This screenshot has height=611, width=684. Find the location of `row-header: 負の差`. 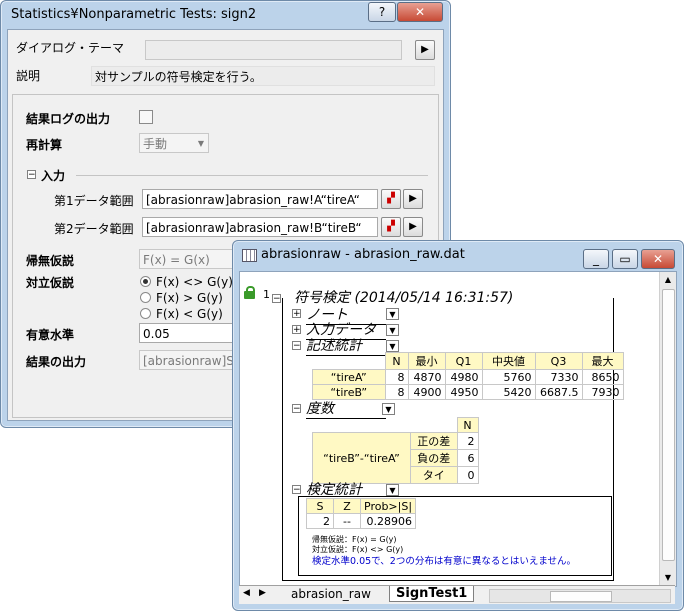

row-header: 負の差 is located at coordinates (434, 458).